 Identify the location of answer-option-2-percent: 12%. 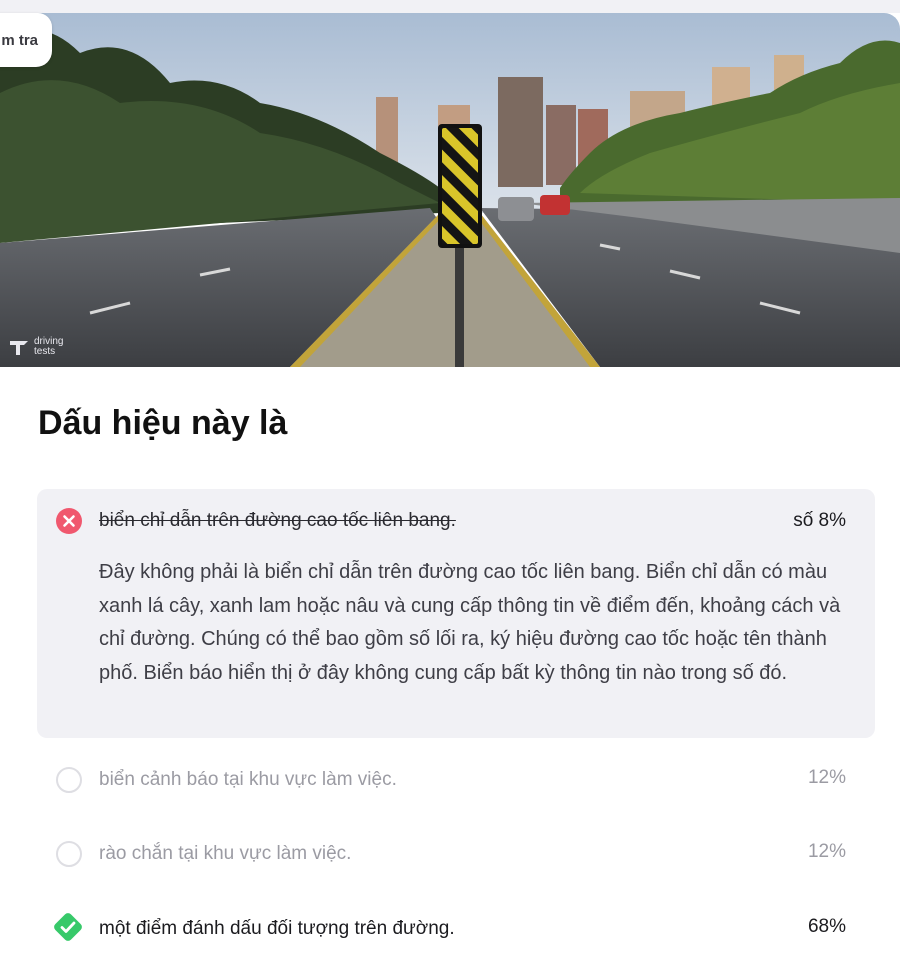
(826, 777).